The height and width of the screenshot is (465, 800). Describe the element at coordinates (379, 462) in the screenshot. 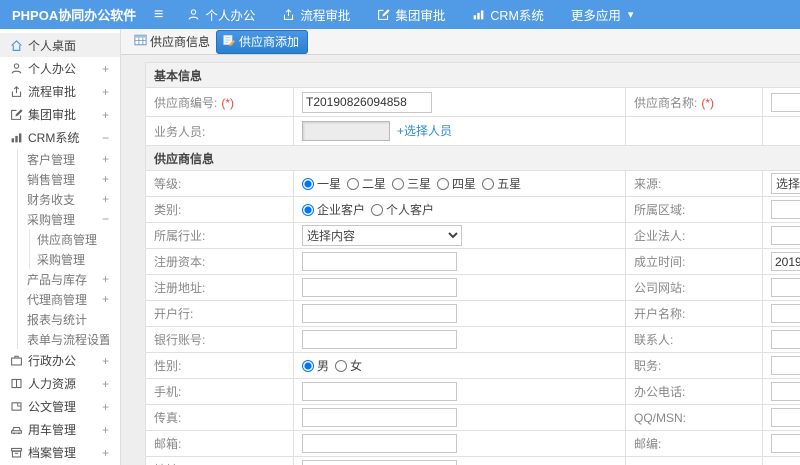

I see `address-input` at that location.